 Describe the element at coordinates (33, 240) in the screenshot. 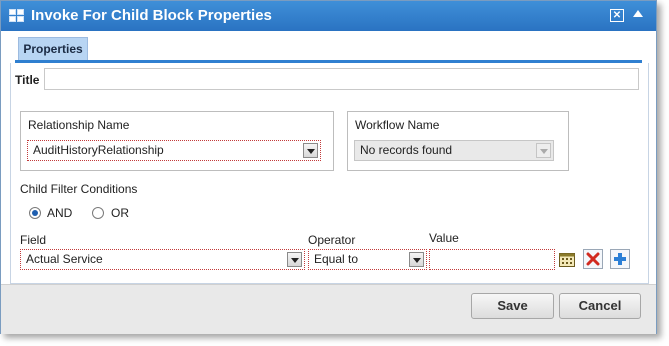

I see `field-label: Field` at that location.